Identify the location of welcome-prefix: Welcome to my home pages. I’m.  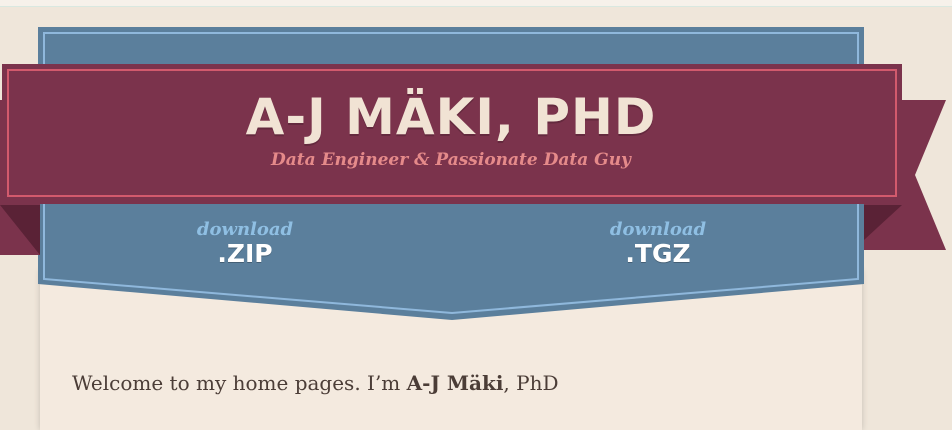
(239, 383).